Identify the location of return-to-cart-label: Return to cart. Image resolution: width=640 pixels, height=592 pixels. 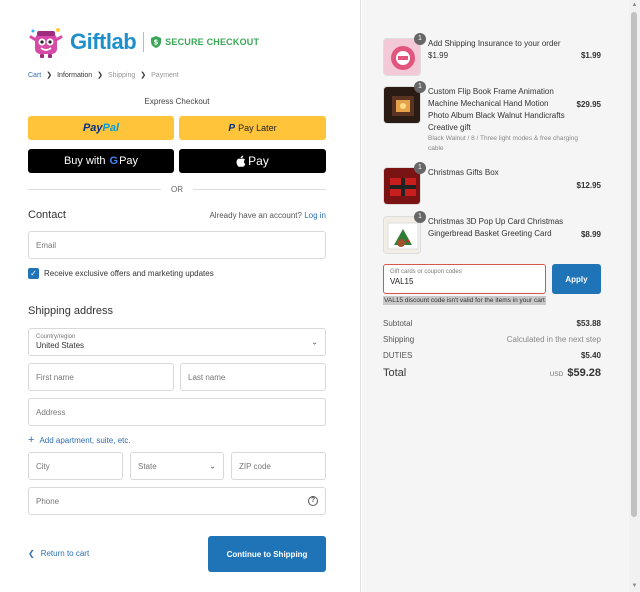
(65, 553).